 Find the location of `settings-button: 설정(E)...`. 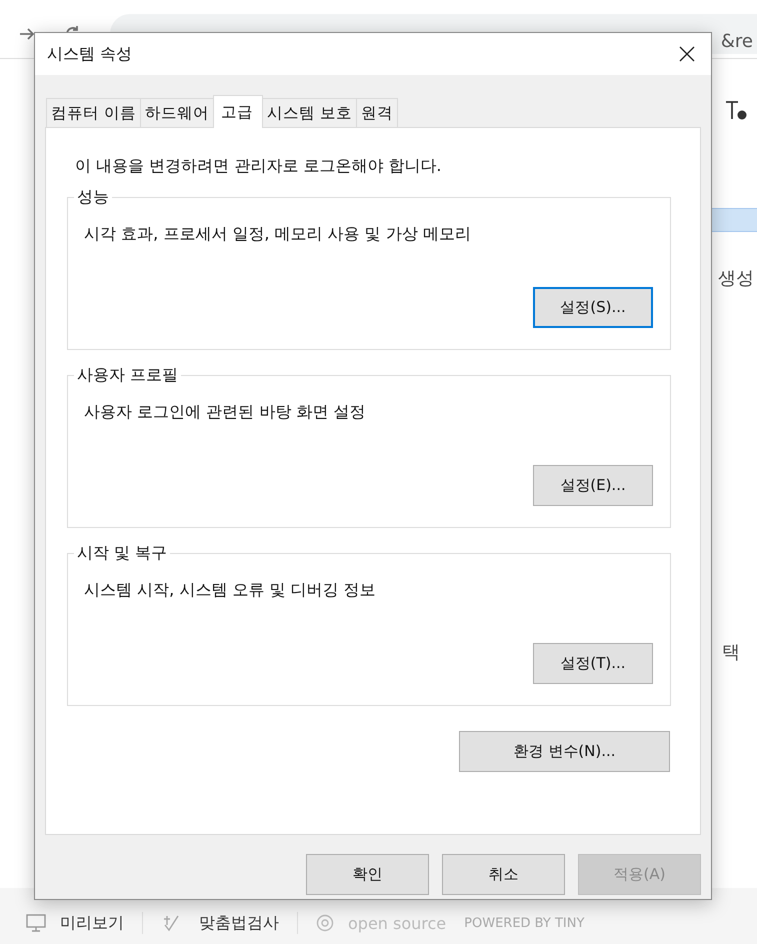

settings-button: 설정(E)... is located at coordinates (593, 485).